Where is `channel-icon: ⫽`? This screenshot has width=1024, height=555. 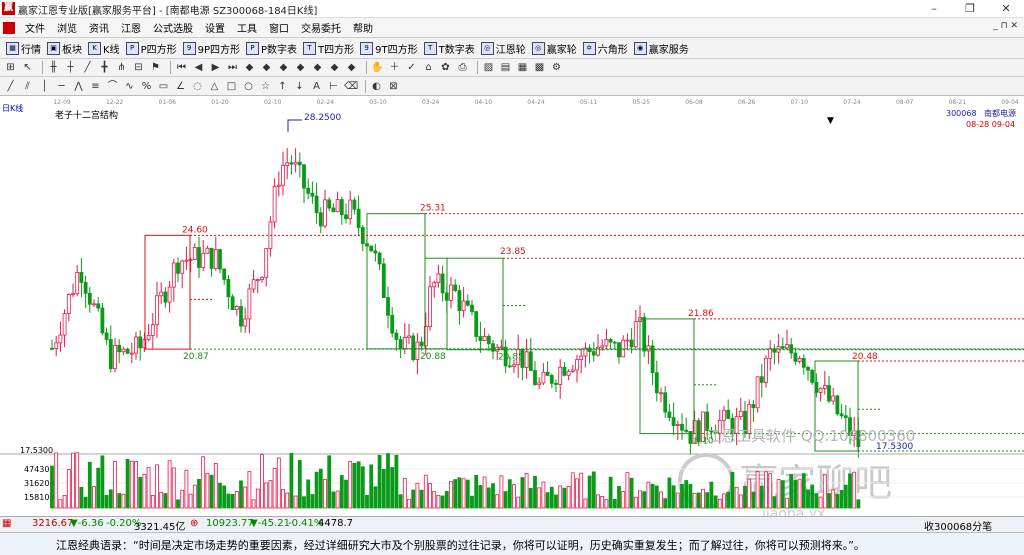
channel-icon: ⫽ is located at coordinates (27, 86).